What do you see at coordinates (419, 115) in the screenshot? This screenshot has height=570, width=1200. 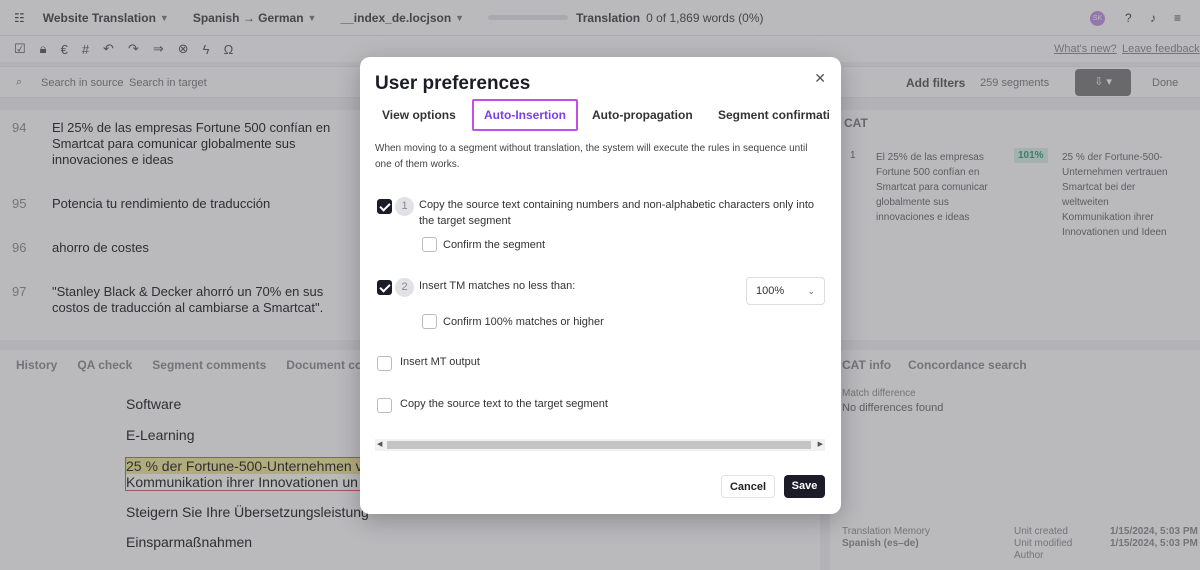 I see `tab-view-options: View options` at bounding box center [419, 115].